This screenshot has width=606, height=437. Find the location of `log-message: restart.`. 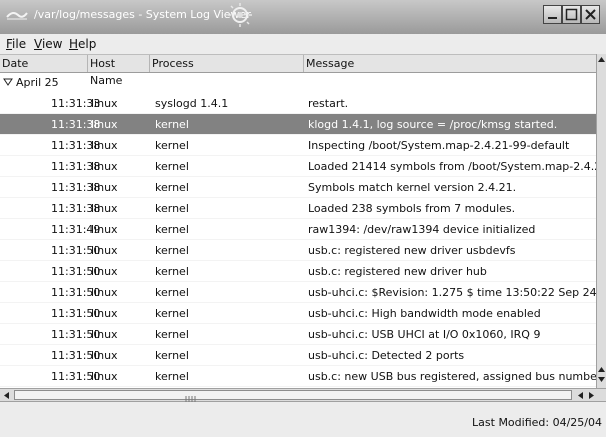

log-message: restart. is located at coordinates (328, 103).